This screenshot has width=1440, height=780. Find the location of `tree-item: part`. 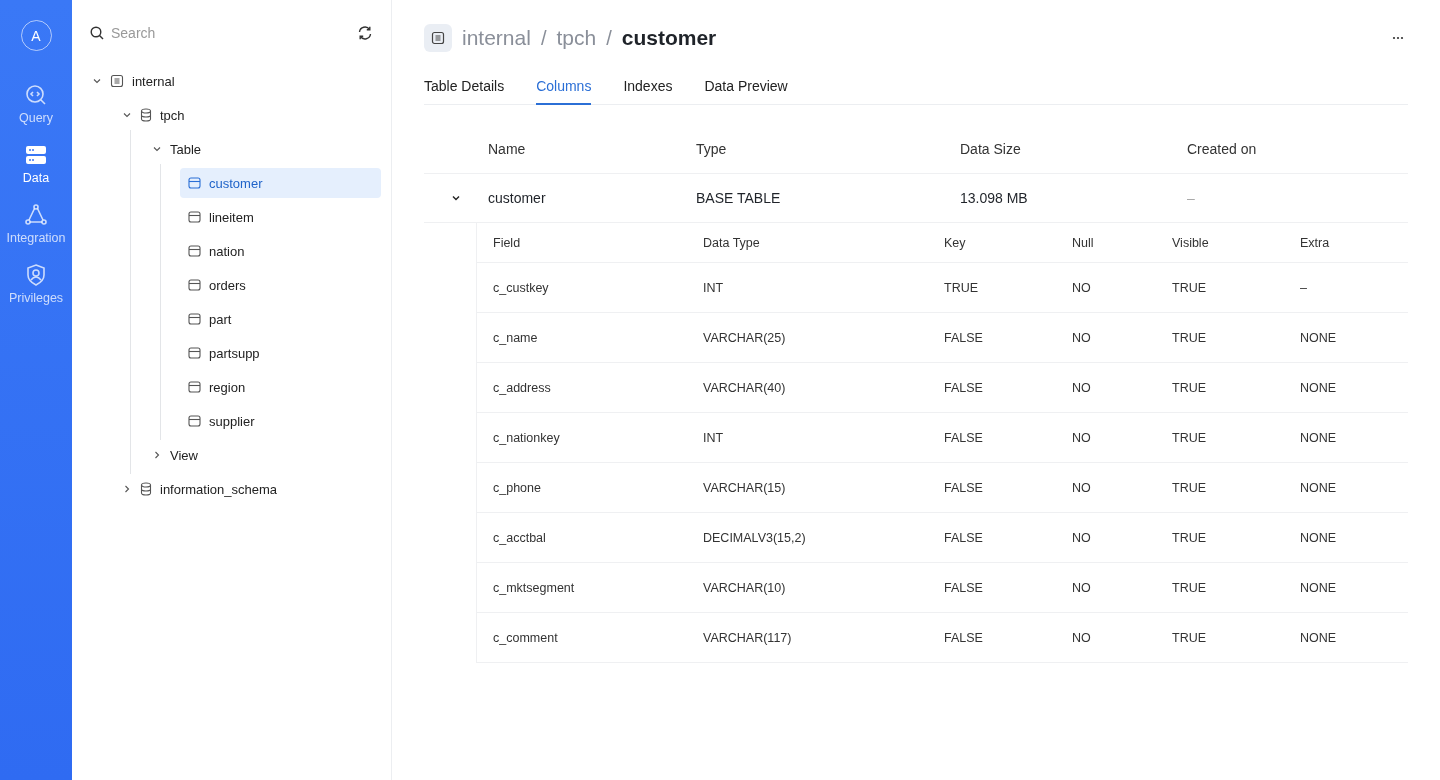

tree-item: part is located at coordinates (280, 319).